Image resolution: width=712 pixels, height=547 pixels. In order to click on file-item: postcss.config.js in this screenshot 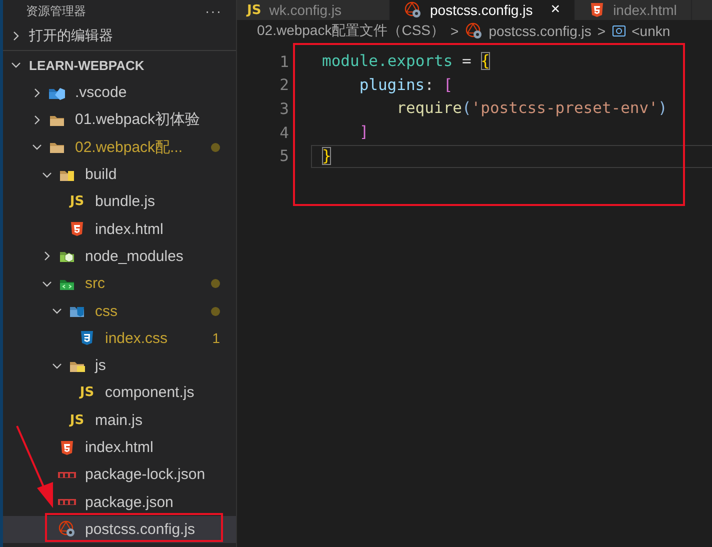, I will do `click(119, 530)`.